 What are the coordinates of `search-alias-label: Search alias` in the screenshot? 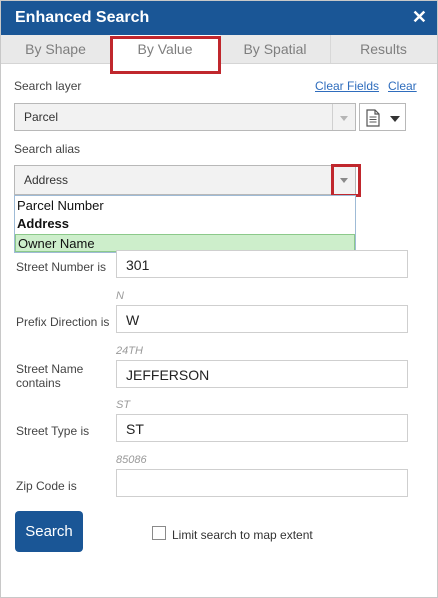 It's located at (47, 149).